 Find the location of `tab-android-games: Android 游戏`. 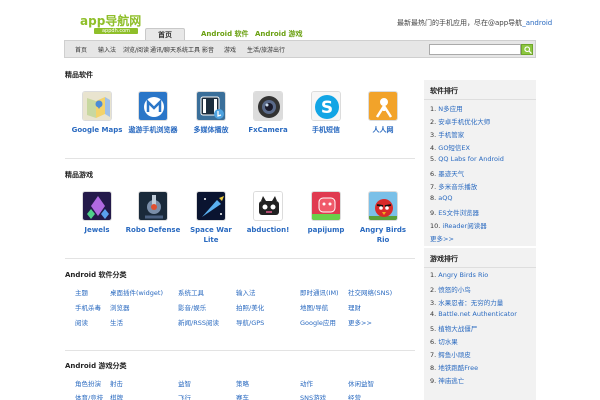

tab-android-games: Android 游戏 is located at coordinates (279, 34).